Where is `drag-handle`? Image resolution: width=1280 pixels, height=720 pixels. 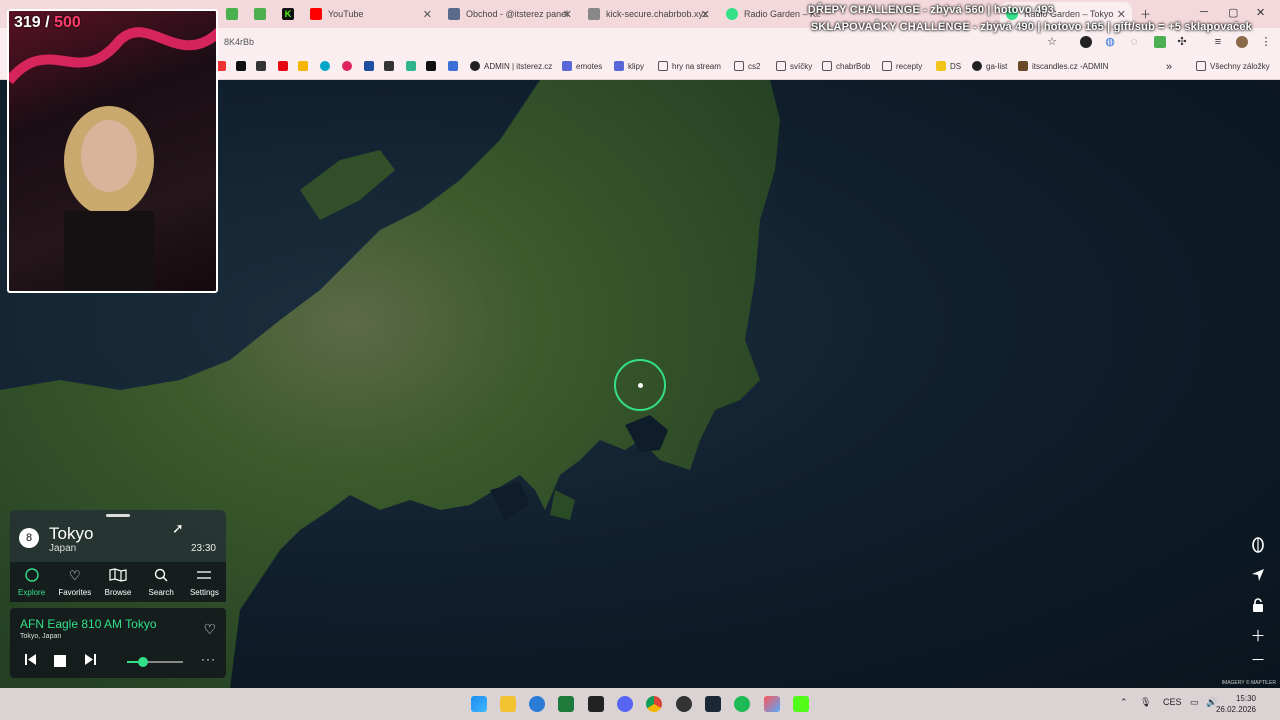 drag-handle is located at coordinates (118, 515).